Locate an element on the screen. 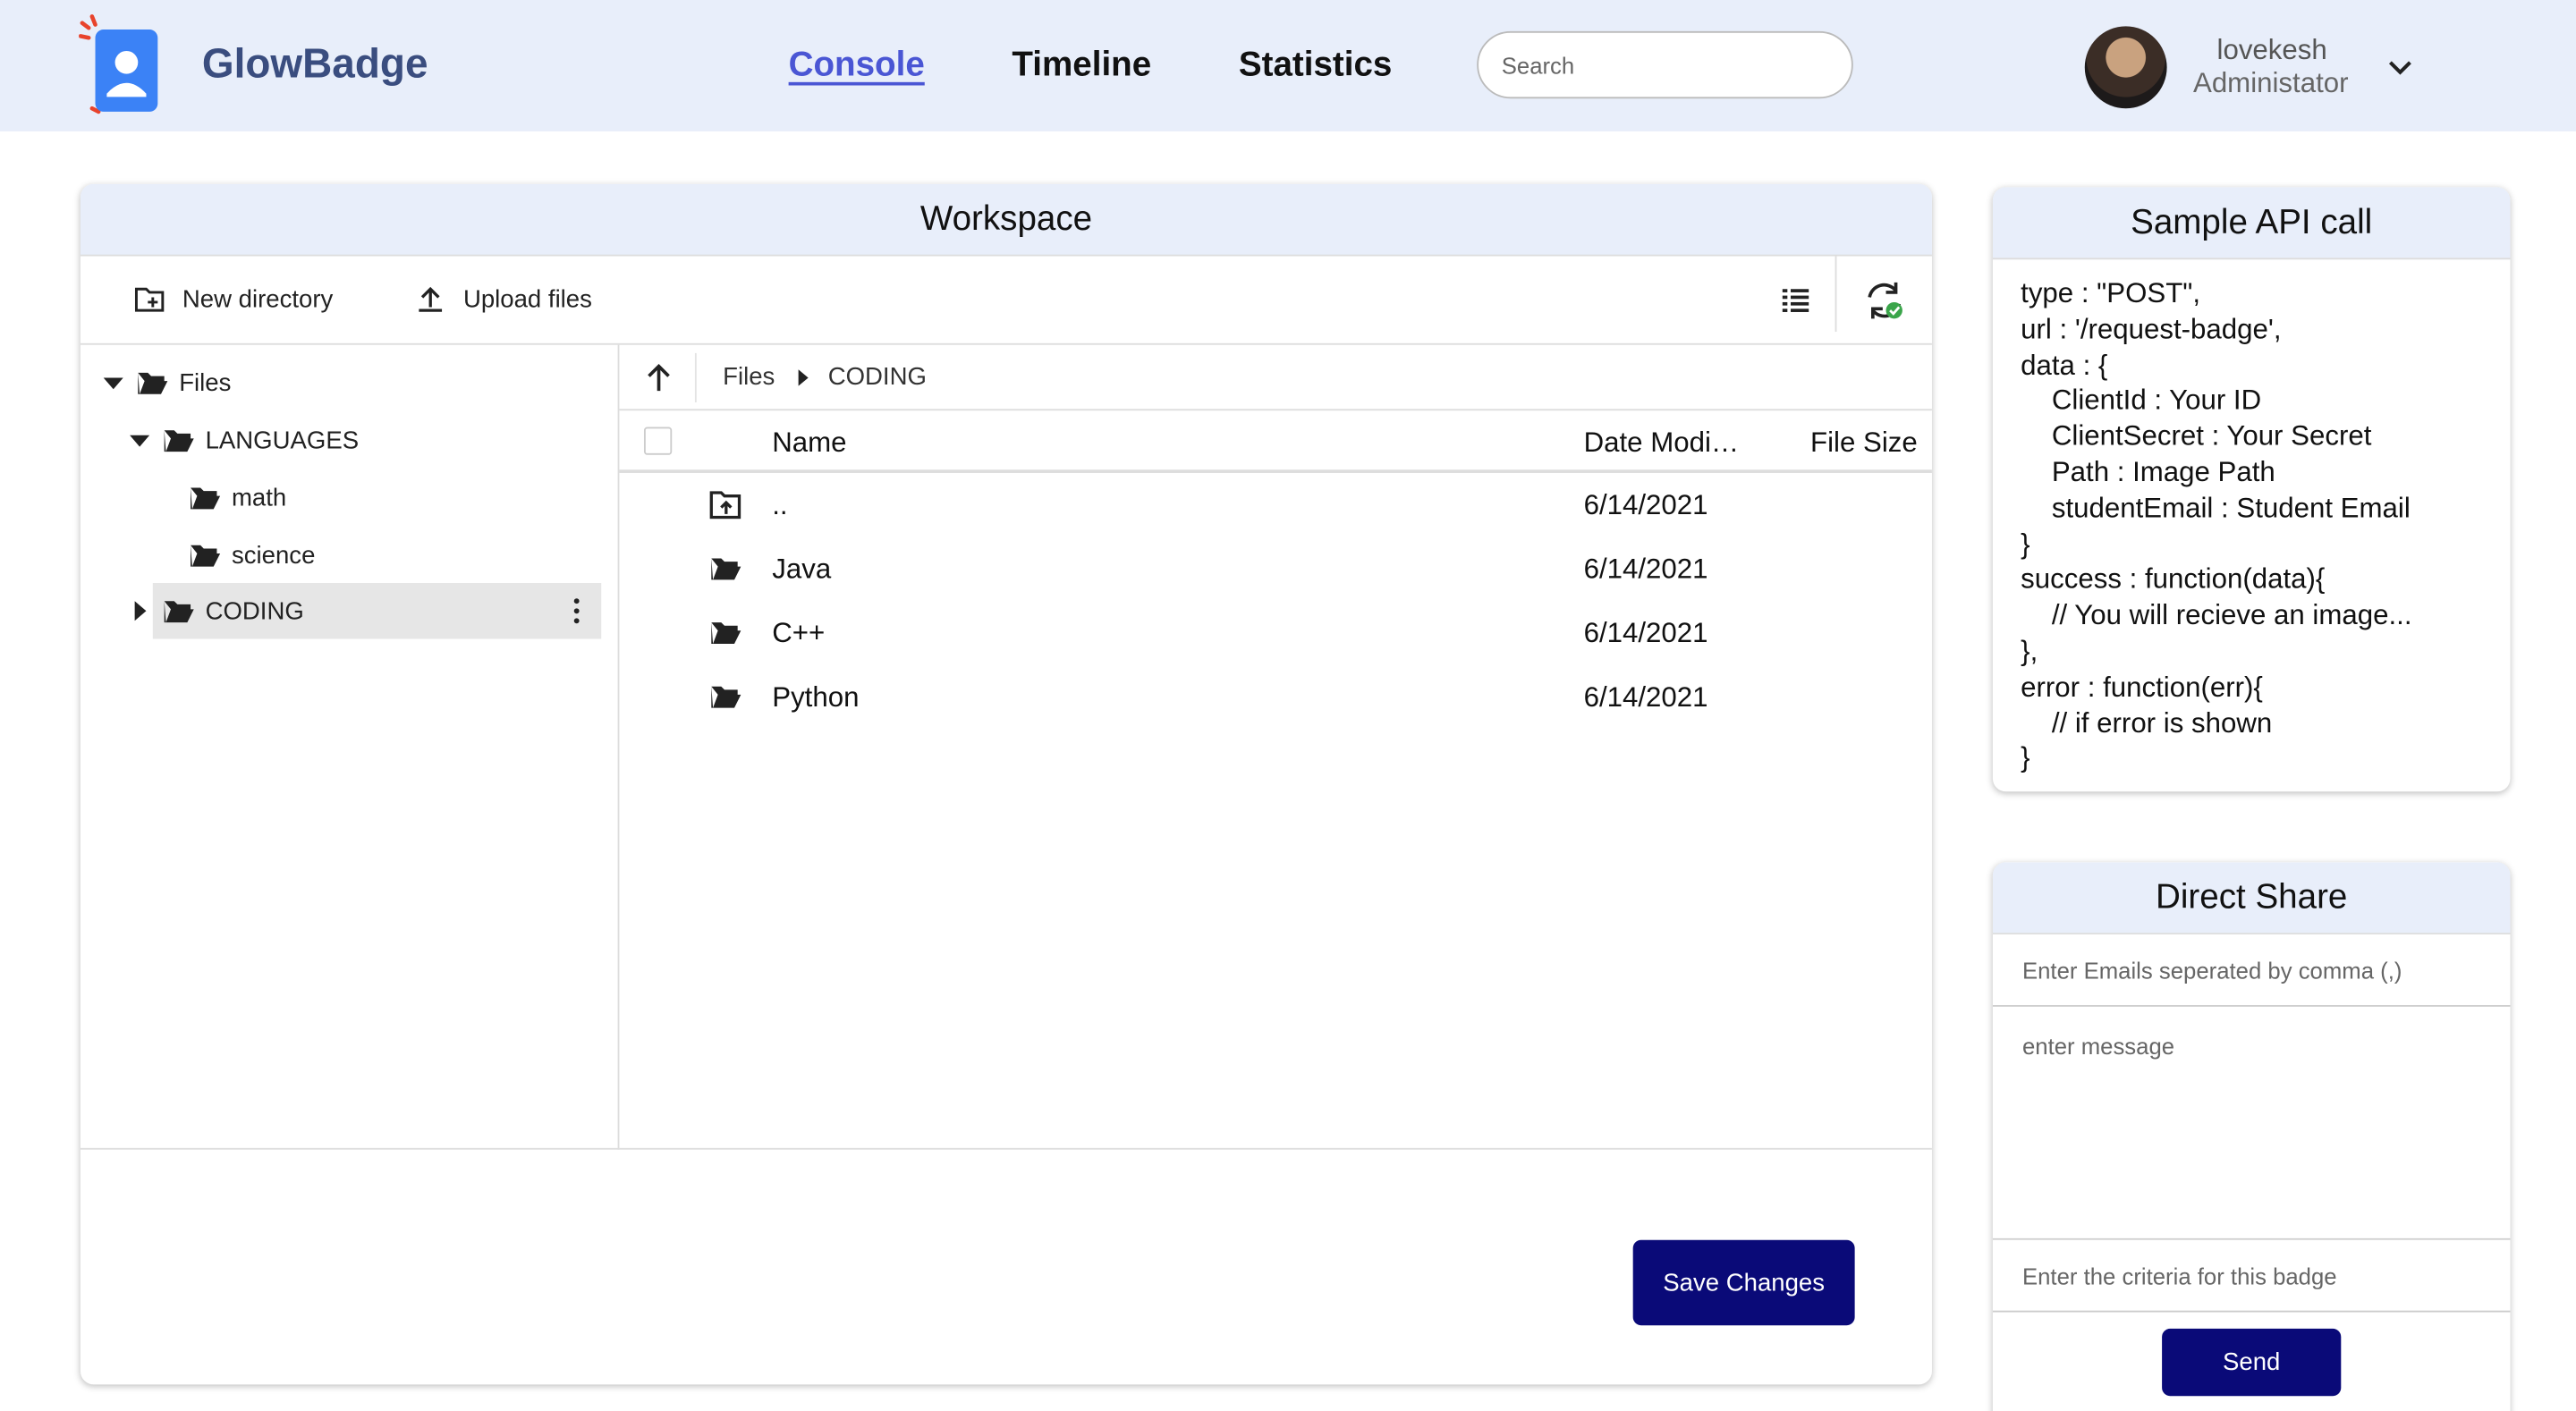 This screenshot has width=2576, height=1411. breadcrumb: Files CODING is located at coordinates (1275, 378).